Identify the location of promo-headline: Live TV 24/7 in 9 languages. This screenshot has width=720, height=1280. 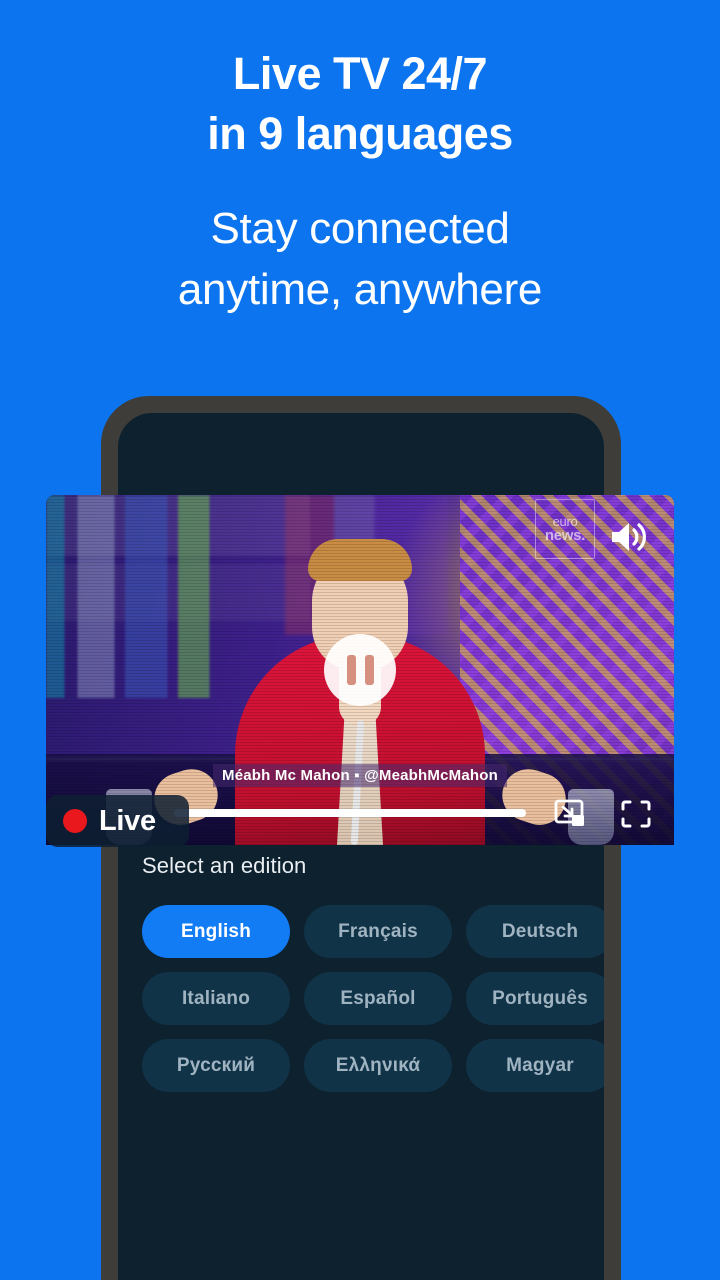
(360, 104).